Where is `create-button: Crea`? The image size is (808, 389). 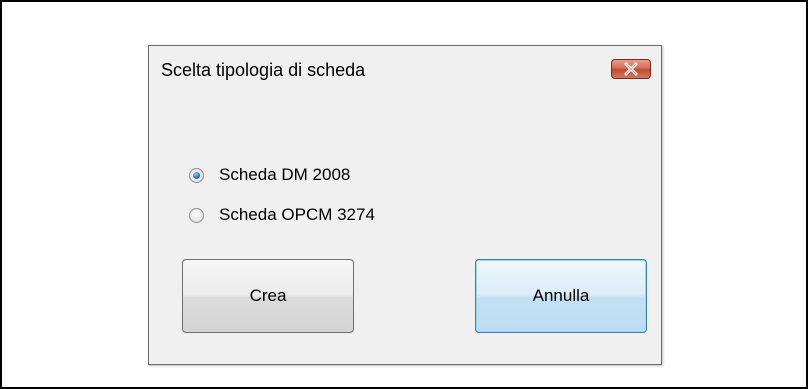
create-button: Crea is located at coordinates (268, 296).